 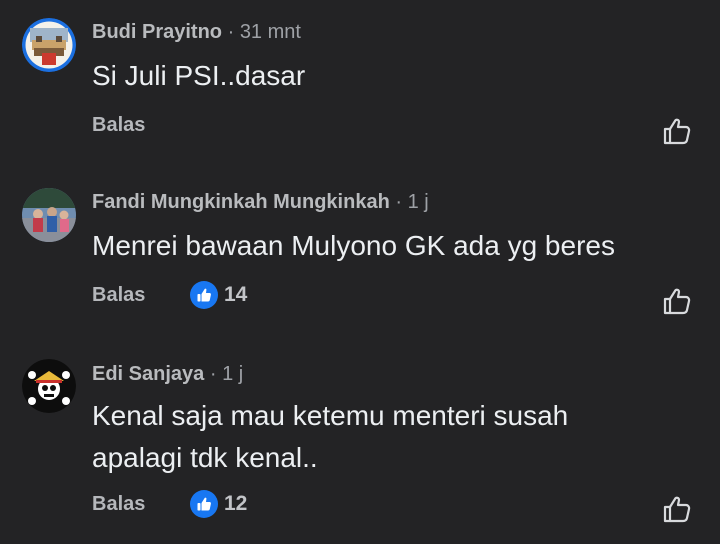 What do you see at coordinates (148, 374) in the screenshot?
I see `author-name: Edi Sanjaya` at bounding box center [148, 374].